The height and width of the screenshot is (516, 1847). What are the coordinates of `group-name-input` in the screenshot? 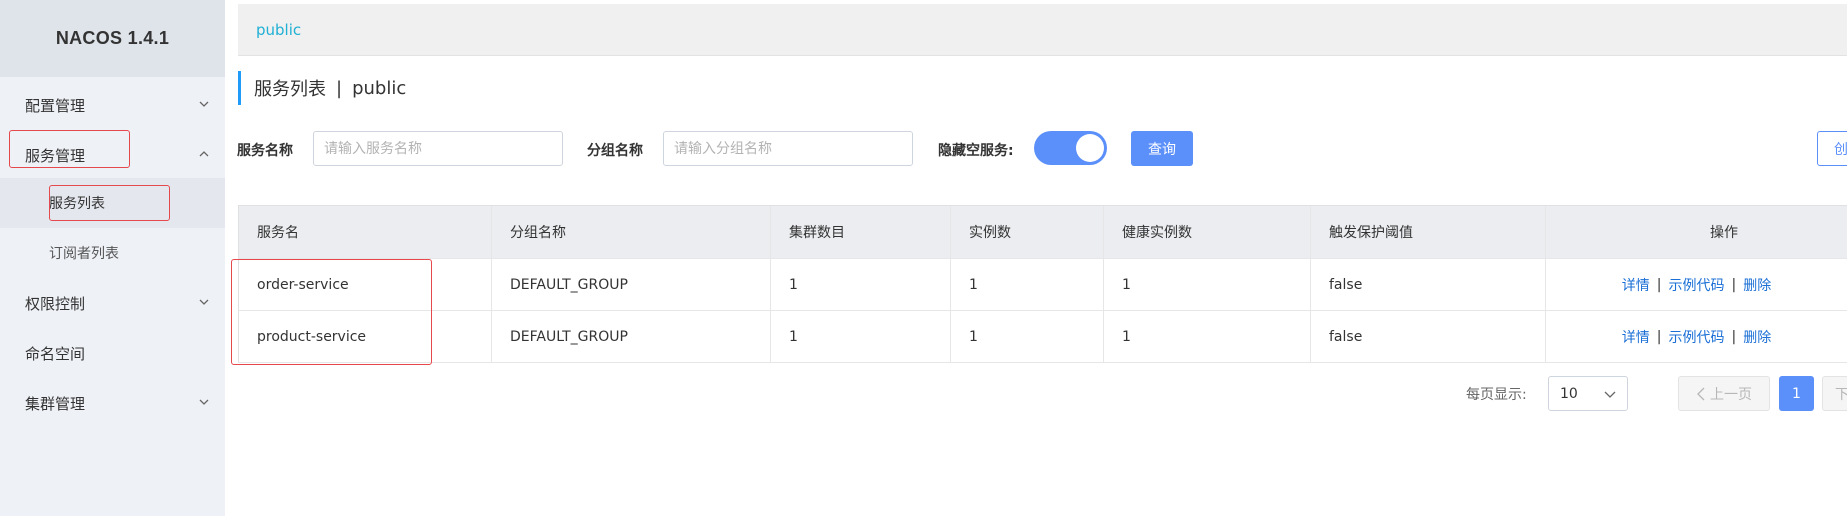 It's located at (788, 148).